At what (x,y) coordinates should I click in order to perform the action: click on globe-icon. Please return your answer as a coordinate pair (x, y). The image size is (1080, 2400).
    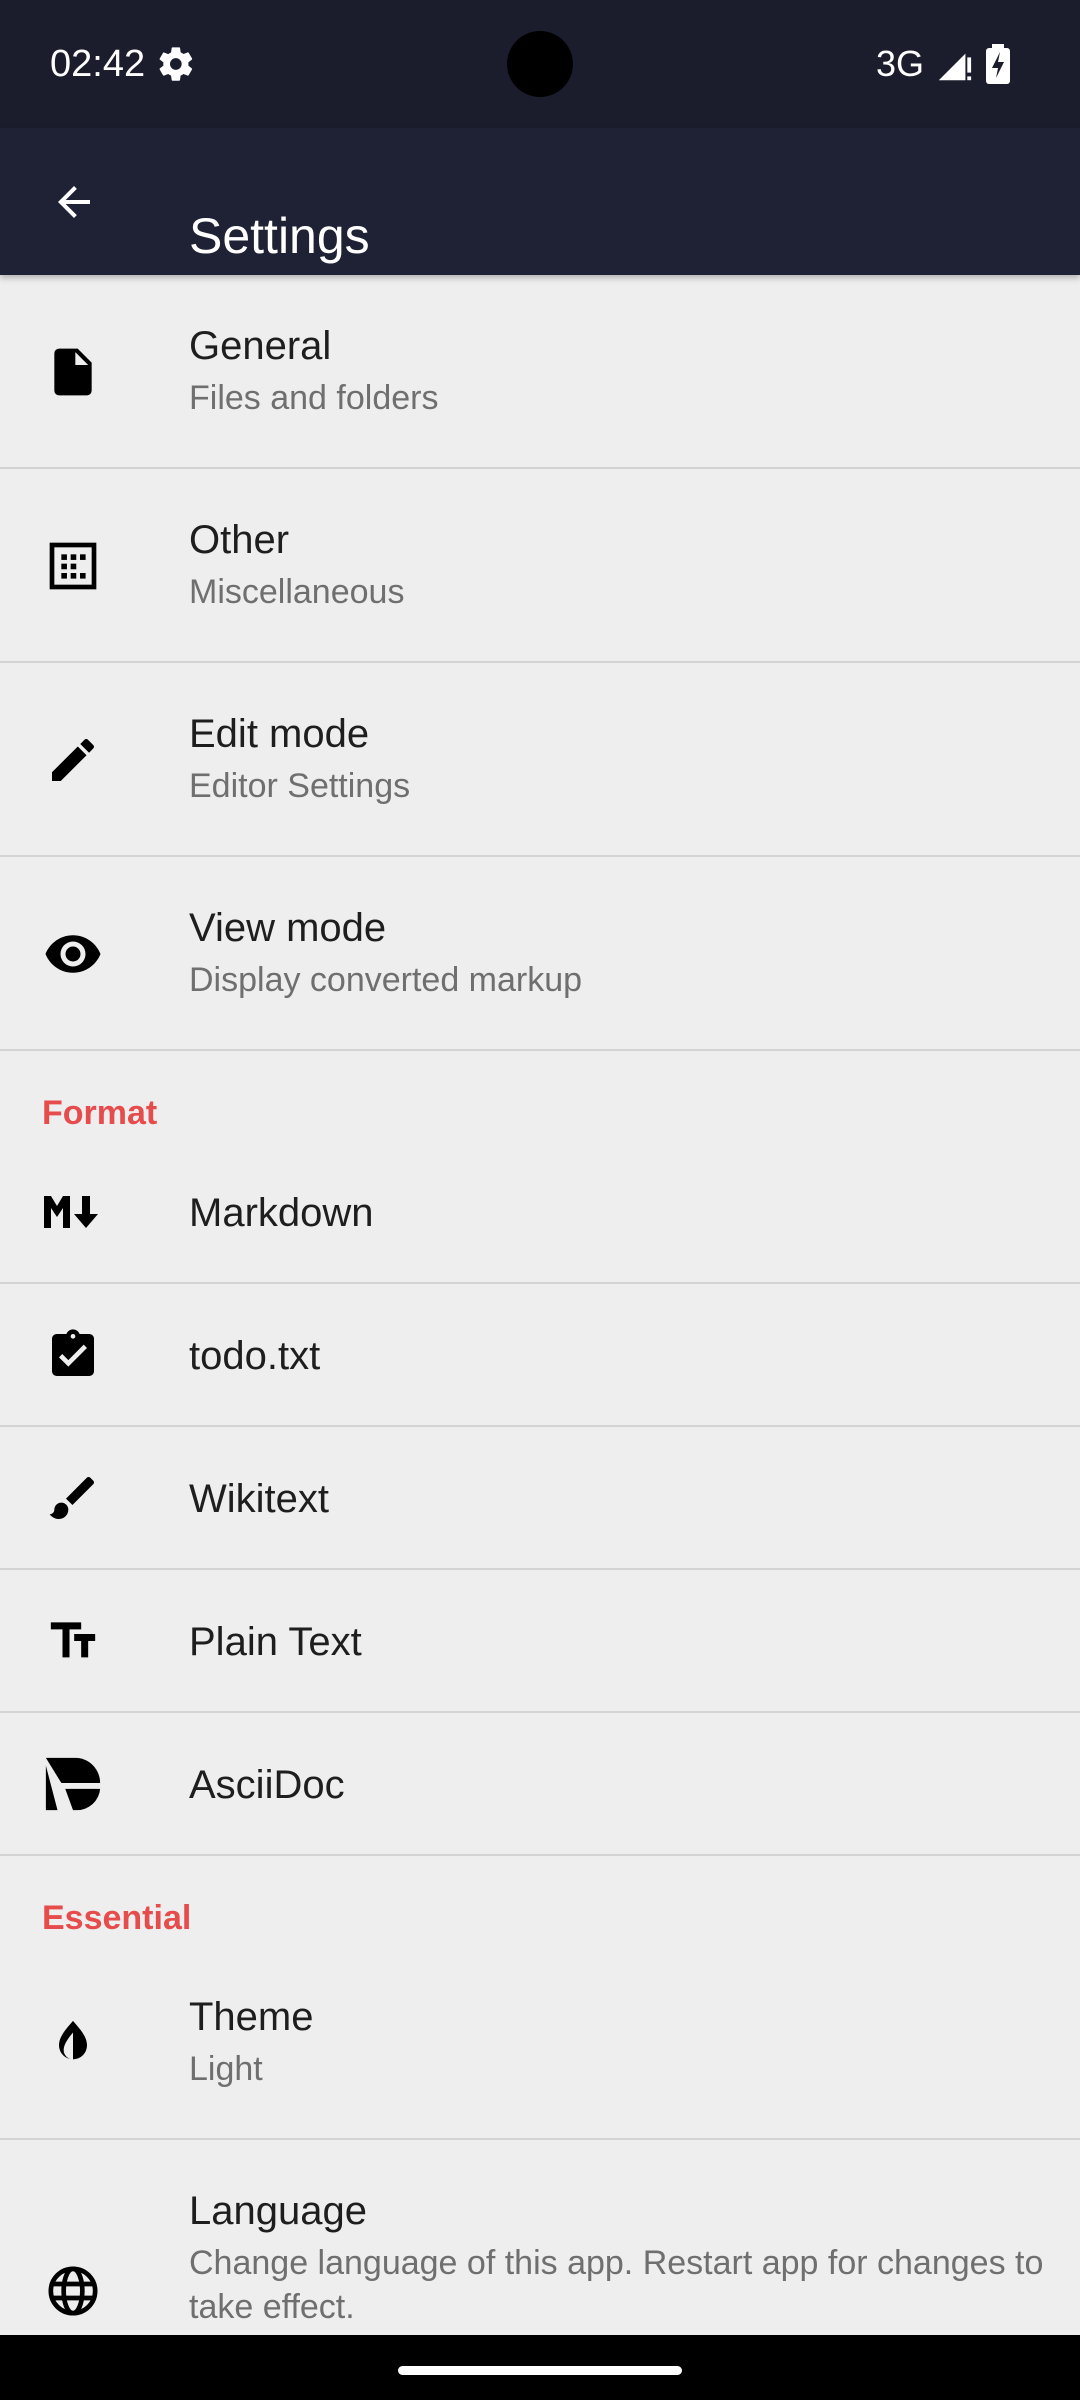
    Looking at the image, I should click on (73, 2291).